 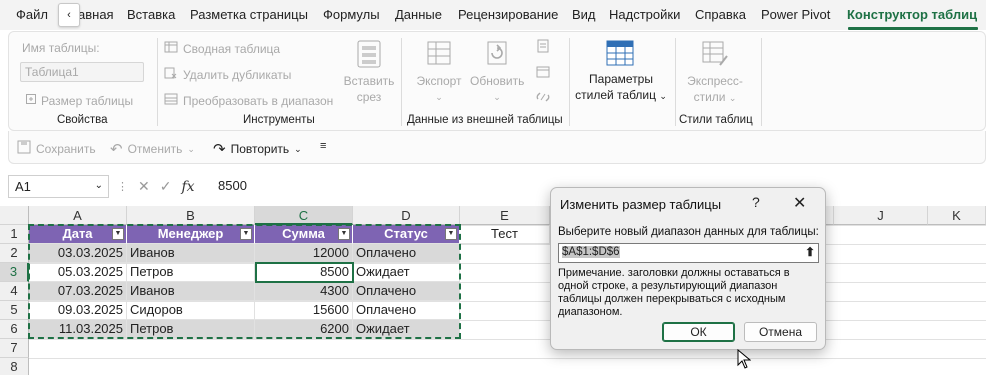 I want to click on row-header: 4, so click(x=14, y=291).